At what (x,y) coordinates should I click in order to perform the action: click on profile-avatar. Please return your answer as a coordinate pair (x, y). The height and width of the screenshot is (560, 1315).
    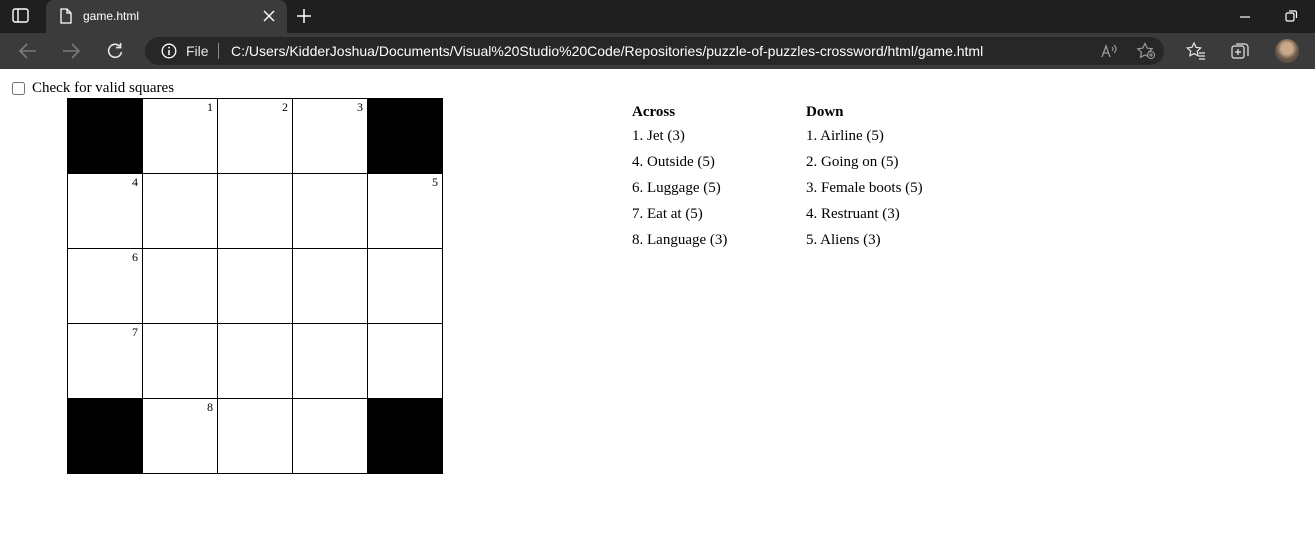
    Looking at the image, I should click on (1287, 51).